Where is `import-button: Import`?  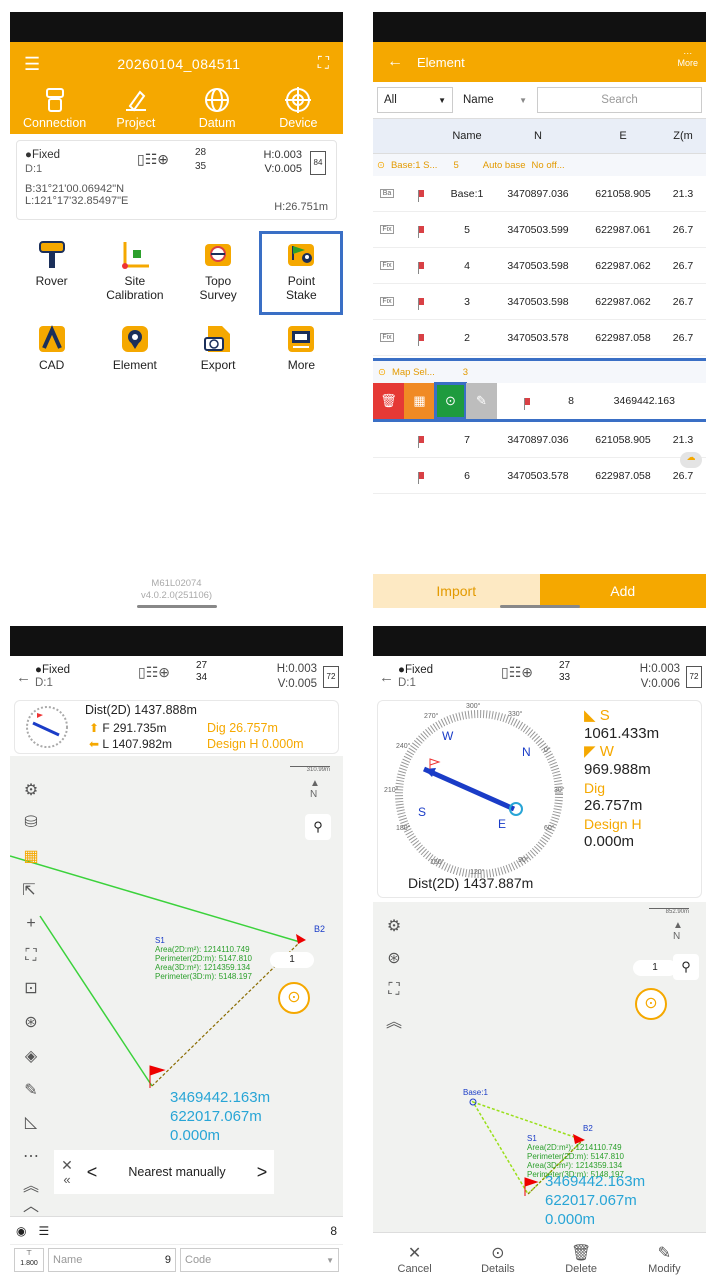 import-button: Import is located at coordinates (456, 591).